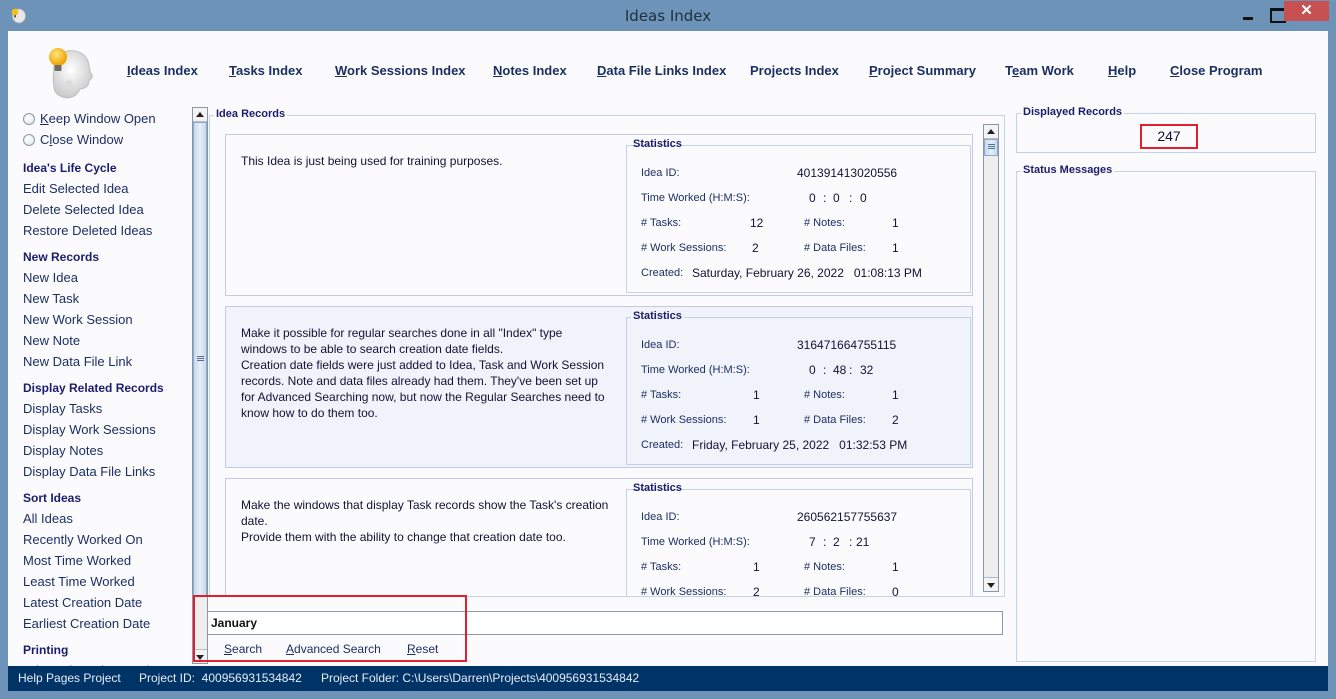 The height and width of the screenshot is (699, 1336). I want to click on title-bar: Ideas Index ✕, so click(668, 15).